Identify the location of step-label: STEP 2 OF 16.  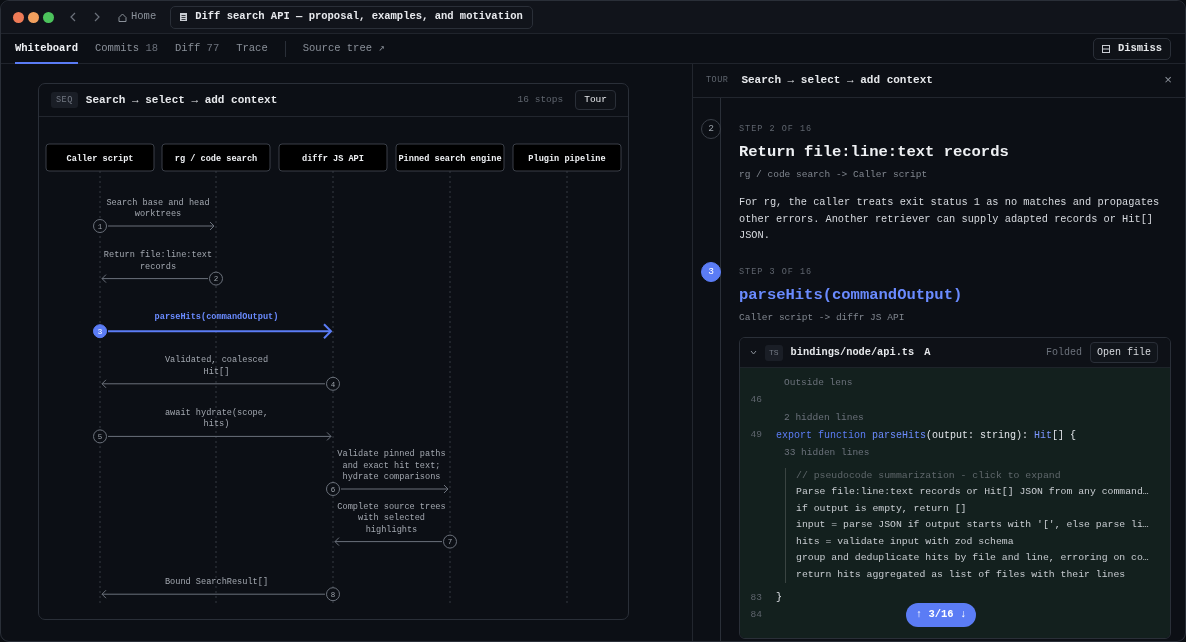
(776, 129).